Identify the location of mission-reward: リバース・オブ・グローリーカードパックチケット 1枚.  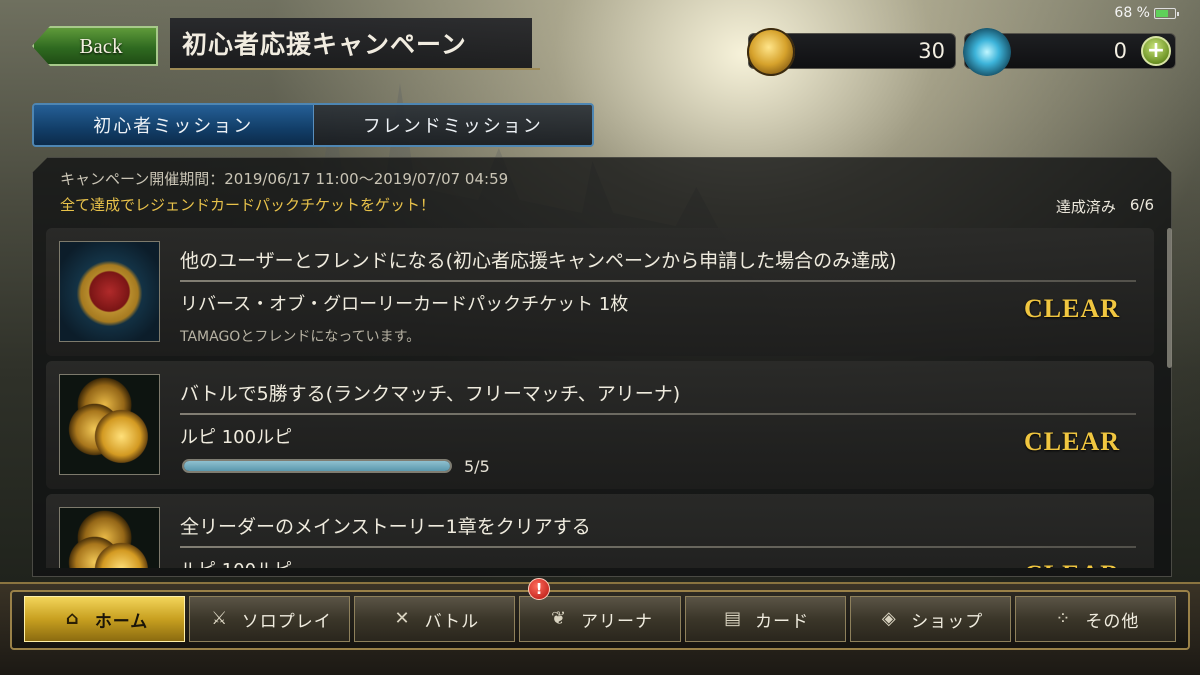
(404, 304).